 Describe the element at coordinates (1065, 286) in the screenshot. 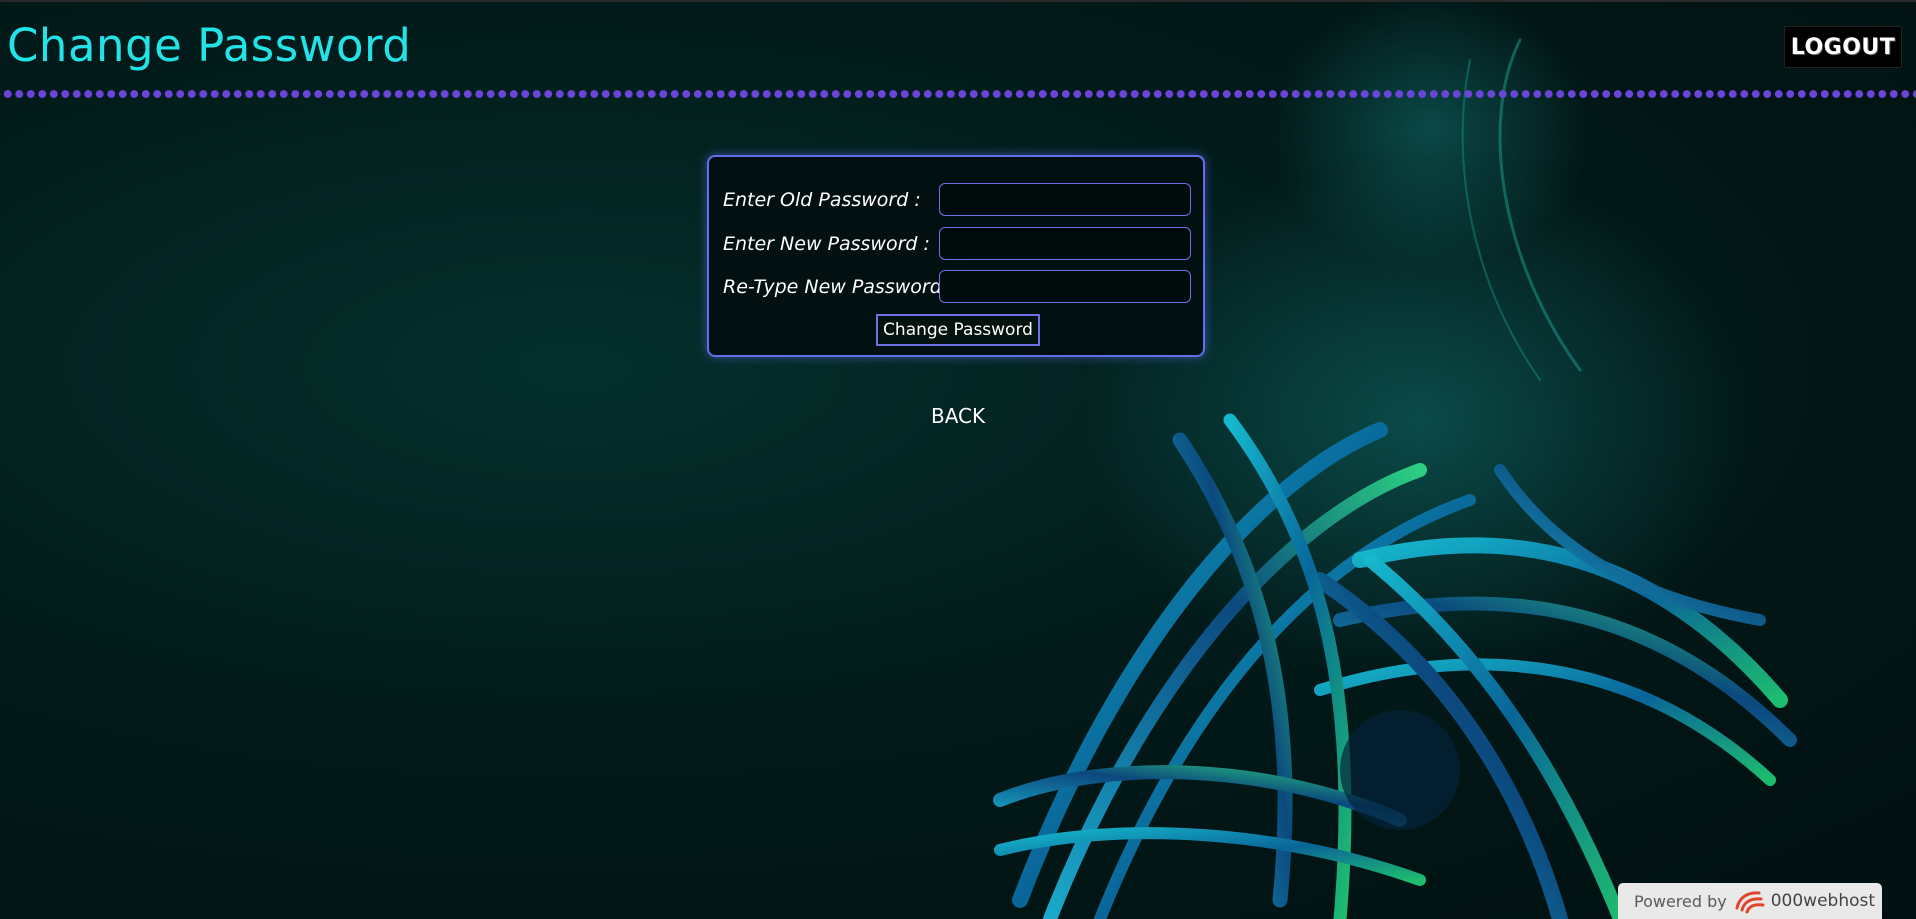

I see `retype-password-field` at that location.